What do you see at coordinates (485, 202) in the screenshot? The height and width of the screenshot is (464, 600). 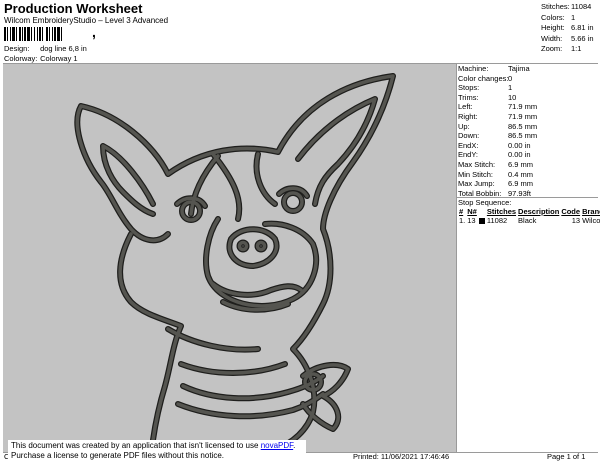 I see `stop-sequence-title: Stop Sequence:` at bounding box center [485, 202].